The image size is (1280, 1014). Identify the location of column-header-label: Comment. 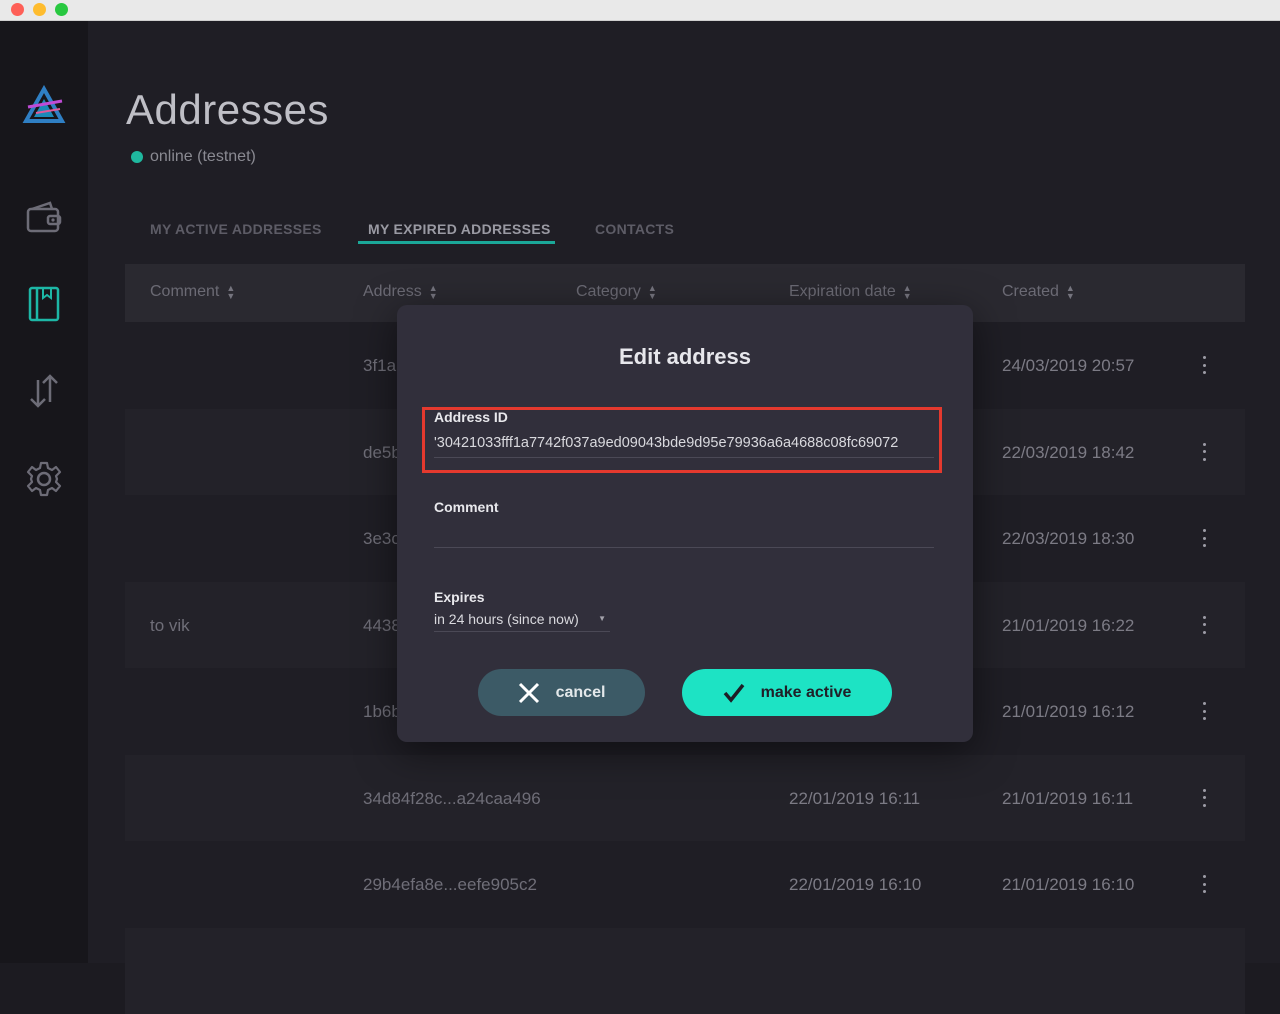
(184, 292).